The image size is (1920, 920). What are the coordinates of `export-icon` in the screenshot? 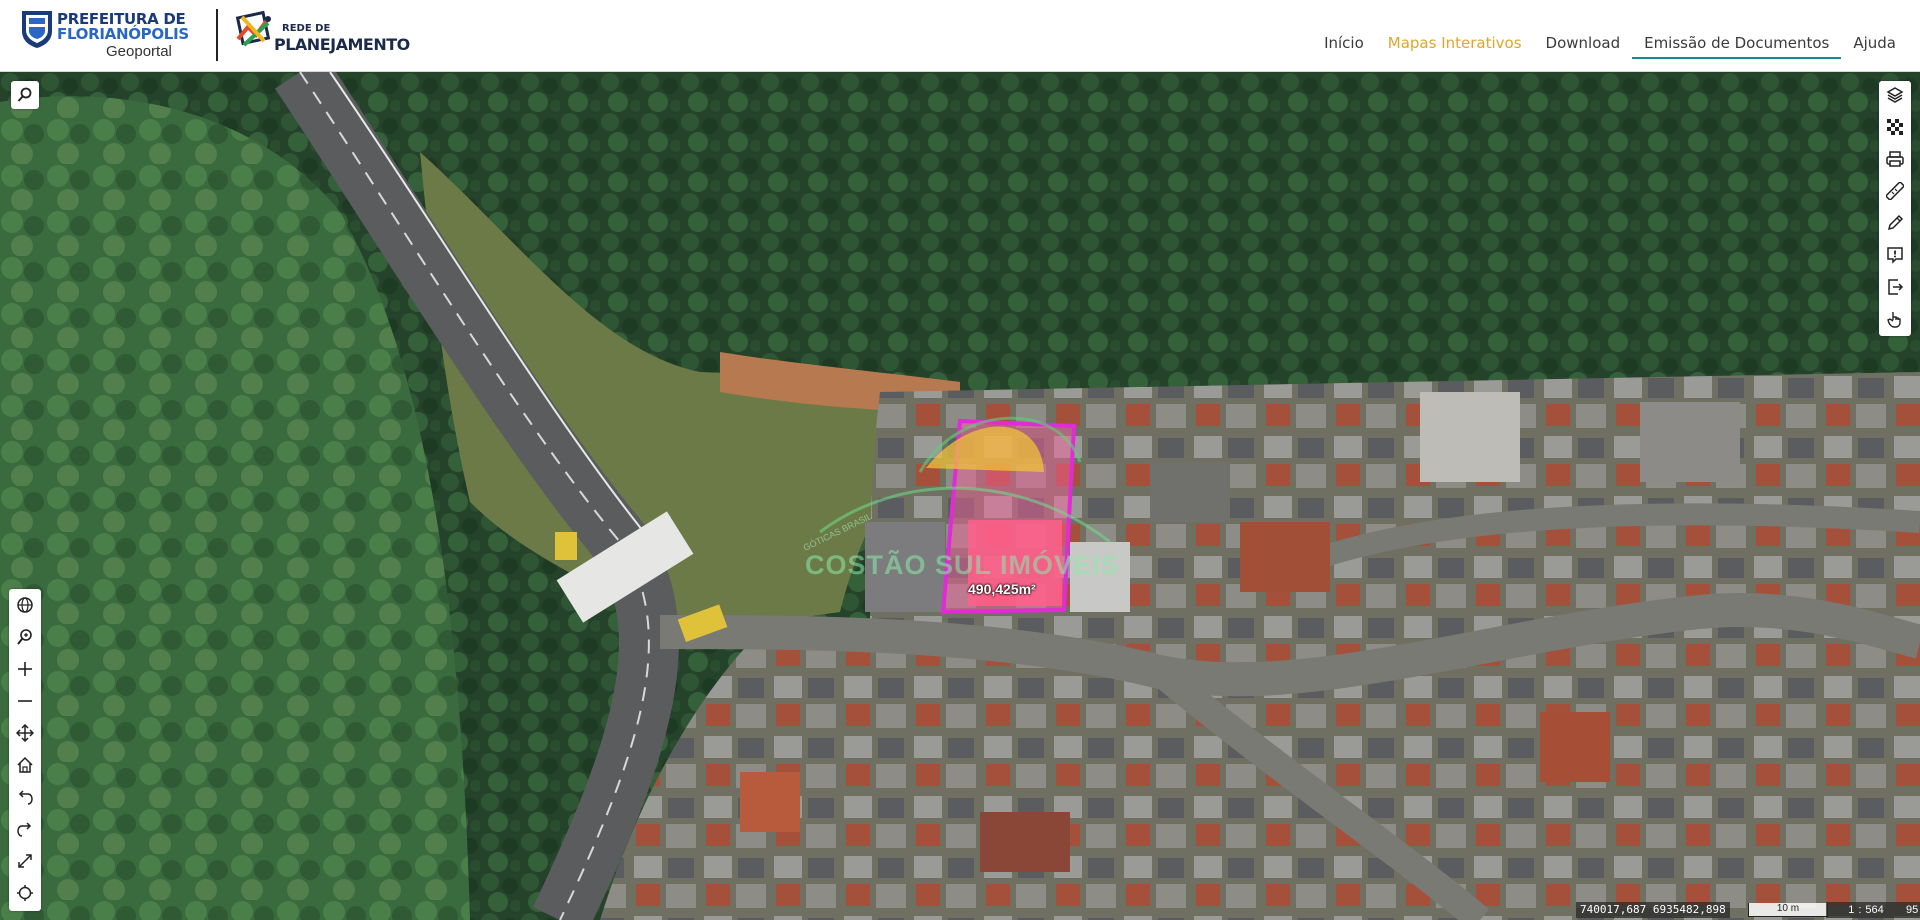 It's located at (1896, 287).